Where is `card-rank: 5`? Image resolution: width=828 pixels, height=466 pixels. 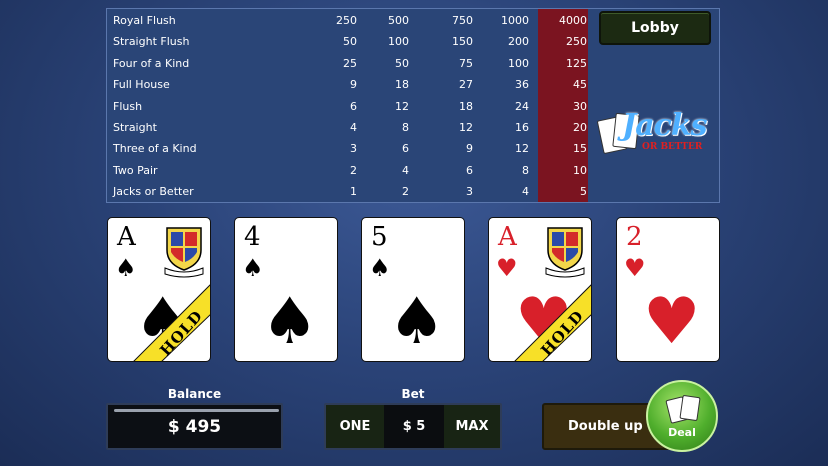
card-rank: 5 is located at coordinates (379, 237).